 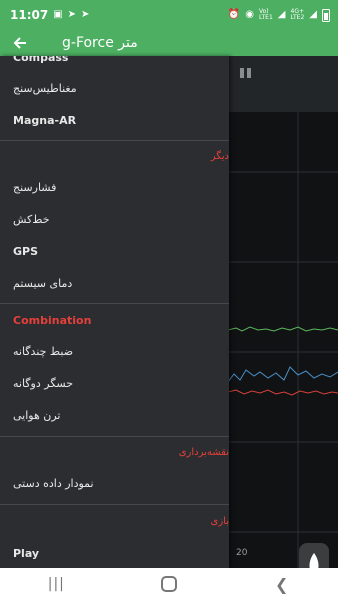 I want to click on network-indicator-2: 4G+ LTE2, so click(x=298, y=15).